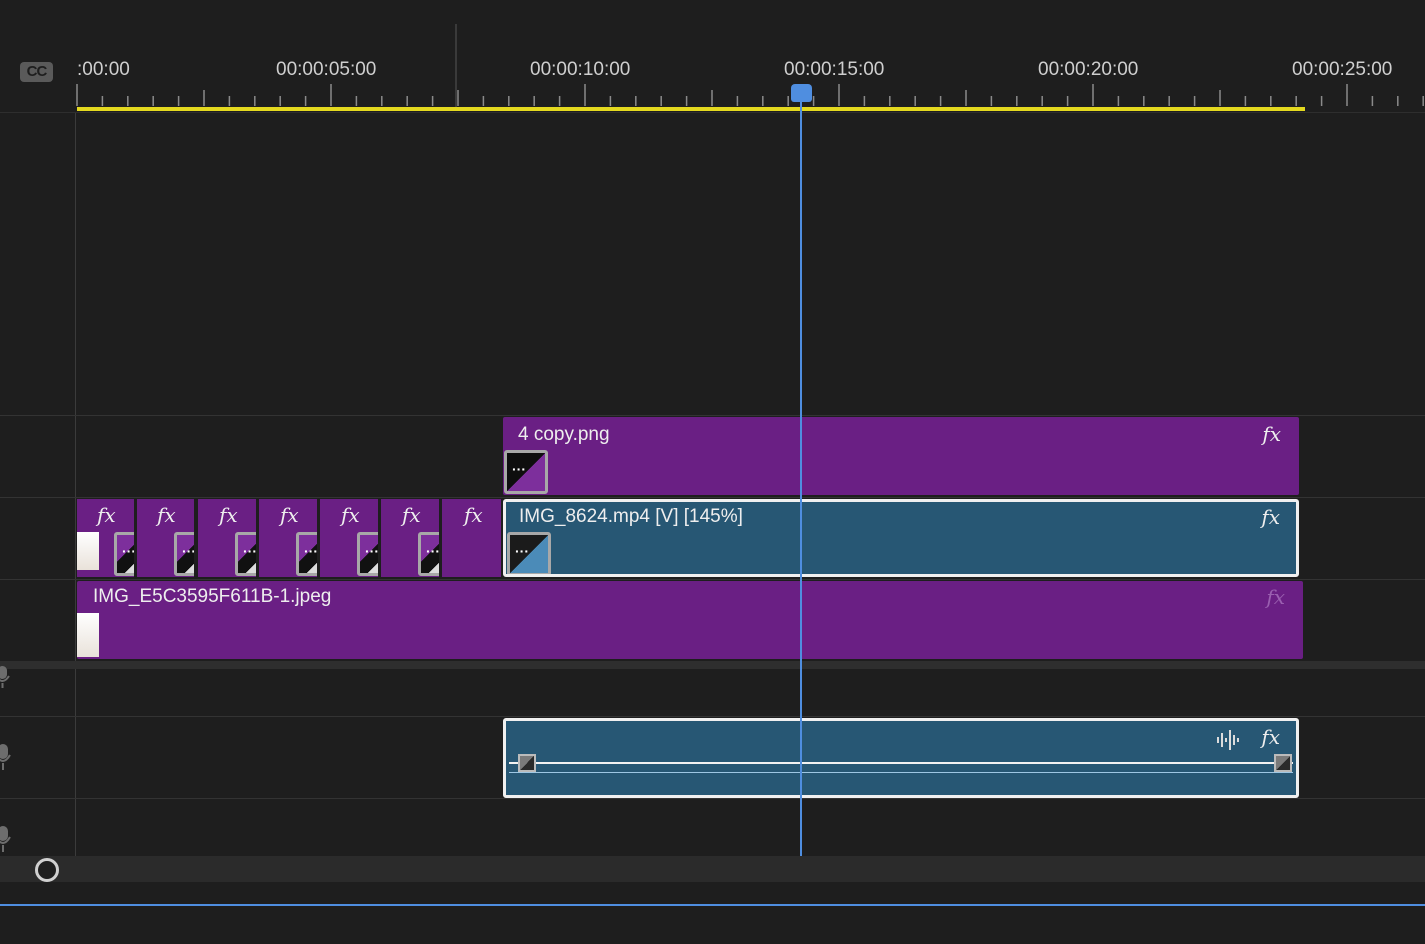  I want to click on volume-rubber-band, so click(901, 763).